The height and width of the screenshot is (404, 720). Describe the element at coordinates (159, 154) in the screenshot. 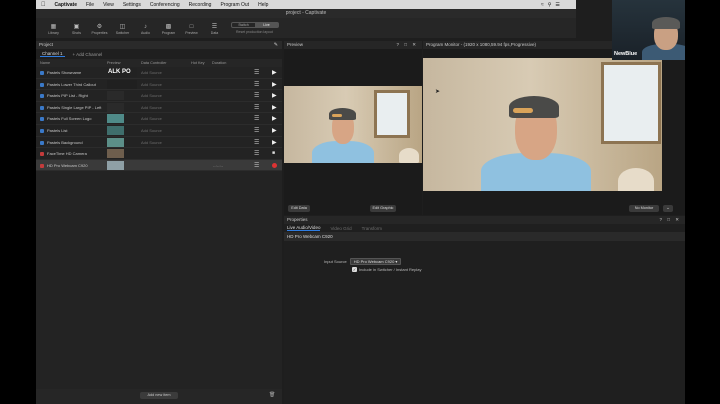

I see `list-item: FaceTime HD Camera ☰ ■` at that location.